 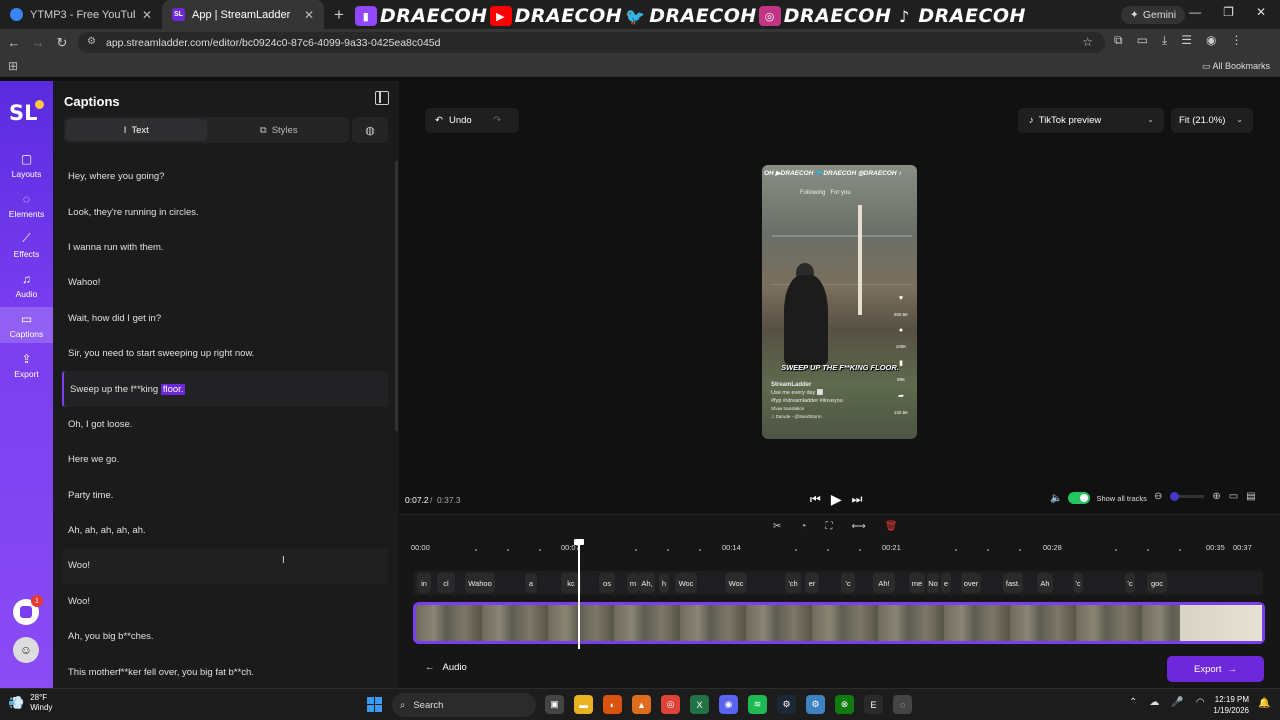 I want to click on skip-forward-icon: ⏭, so click(x=857, y=499).